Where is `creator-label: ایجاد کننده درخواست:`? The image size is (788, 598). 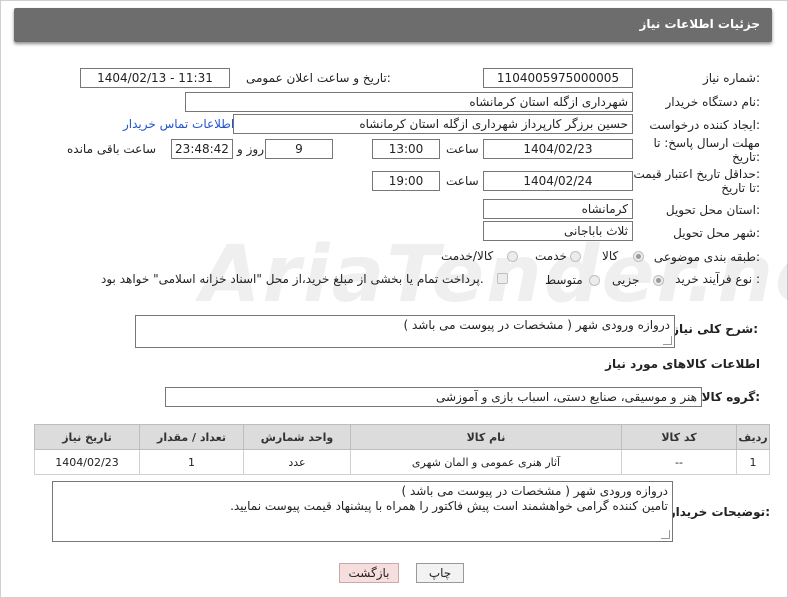 creator-label: ایجاد کننده درخواست: is located at coordinates (704, 125).